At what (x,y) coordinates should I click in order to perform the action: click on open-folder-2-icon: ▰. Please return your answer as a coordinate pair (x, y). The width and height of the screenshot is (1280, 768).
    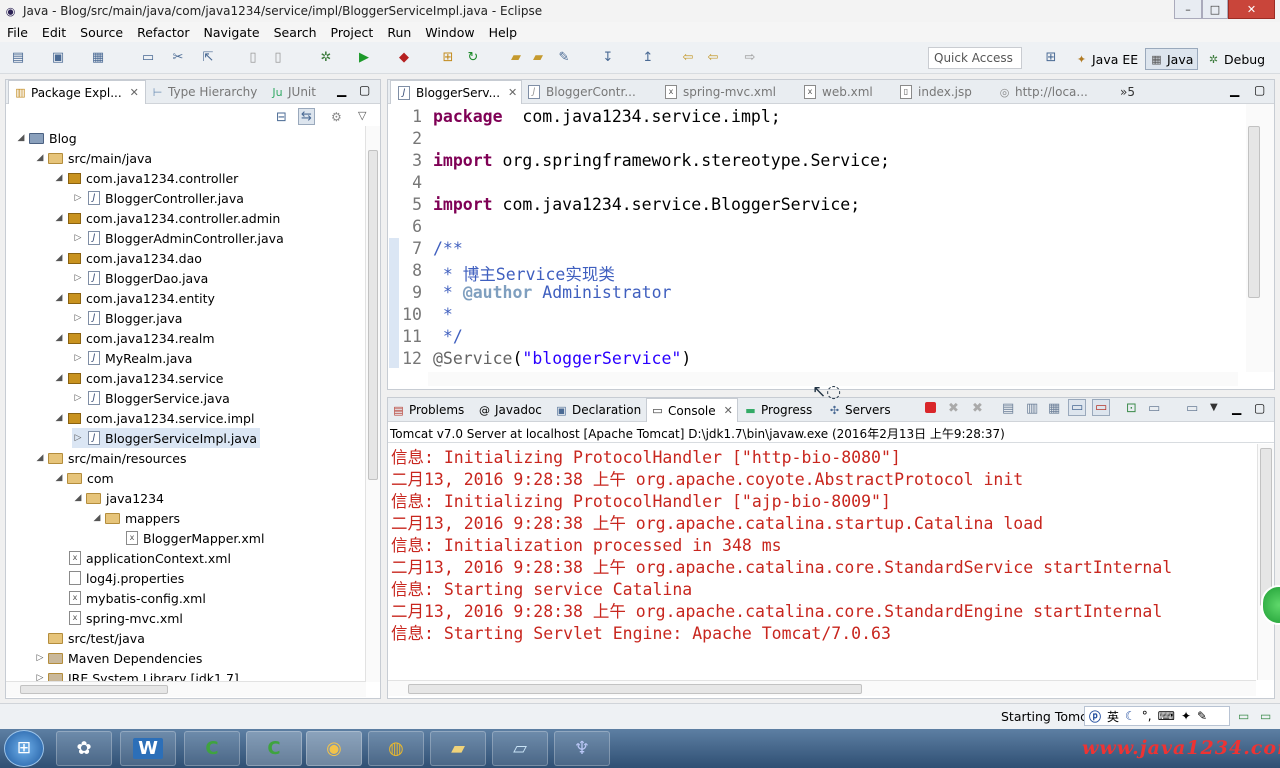
    Looking at the image, I should click on (538, 58).